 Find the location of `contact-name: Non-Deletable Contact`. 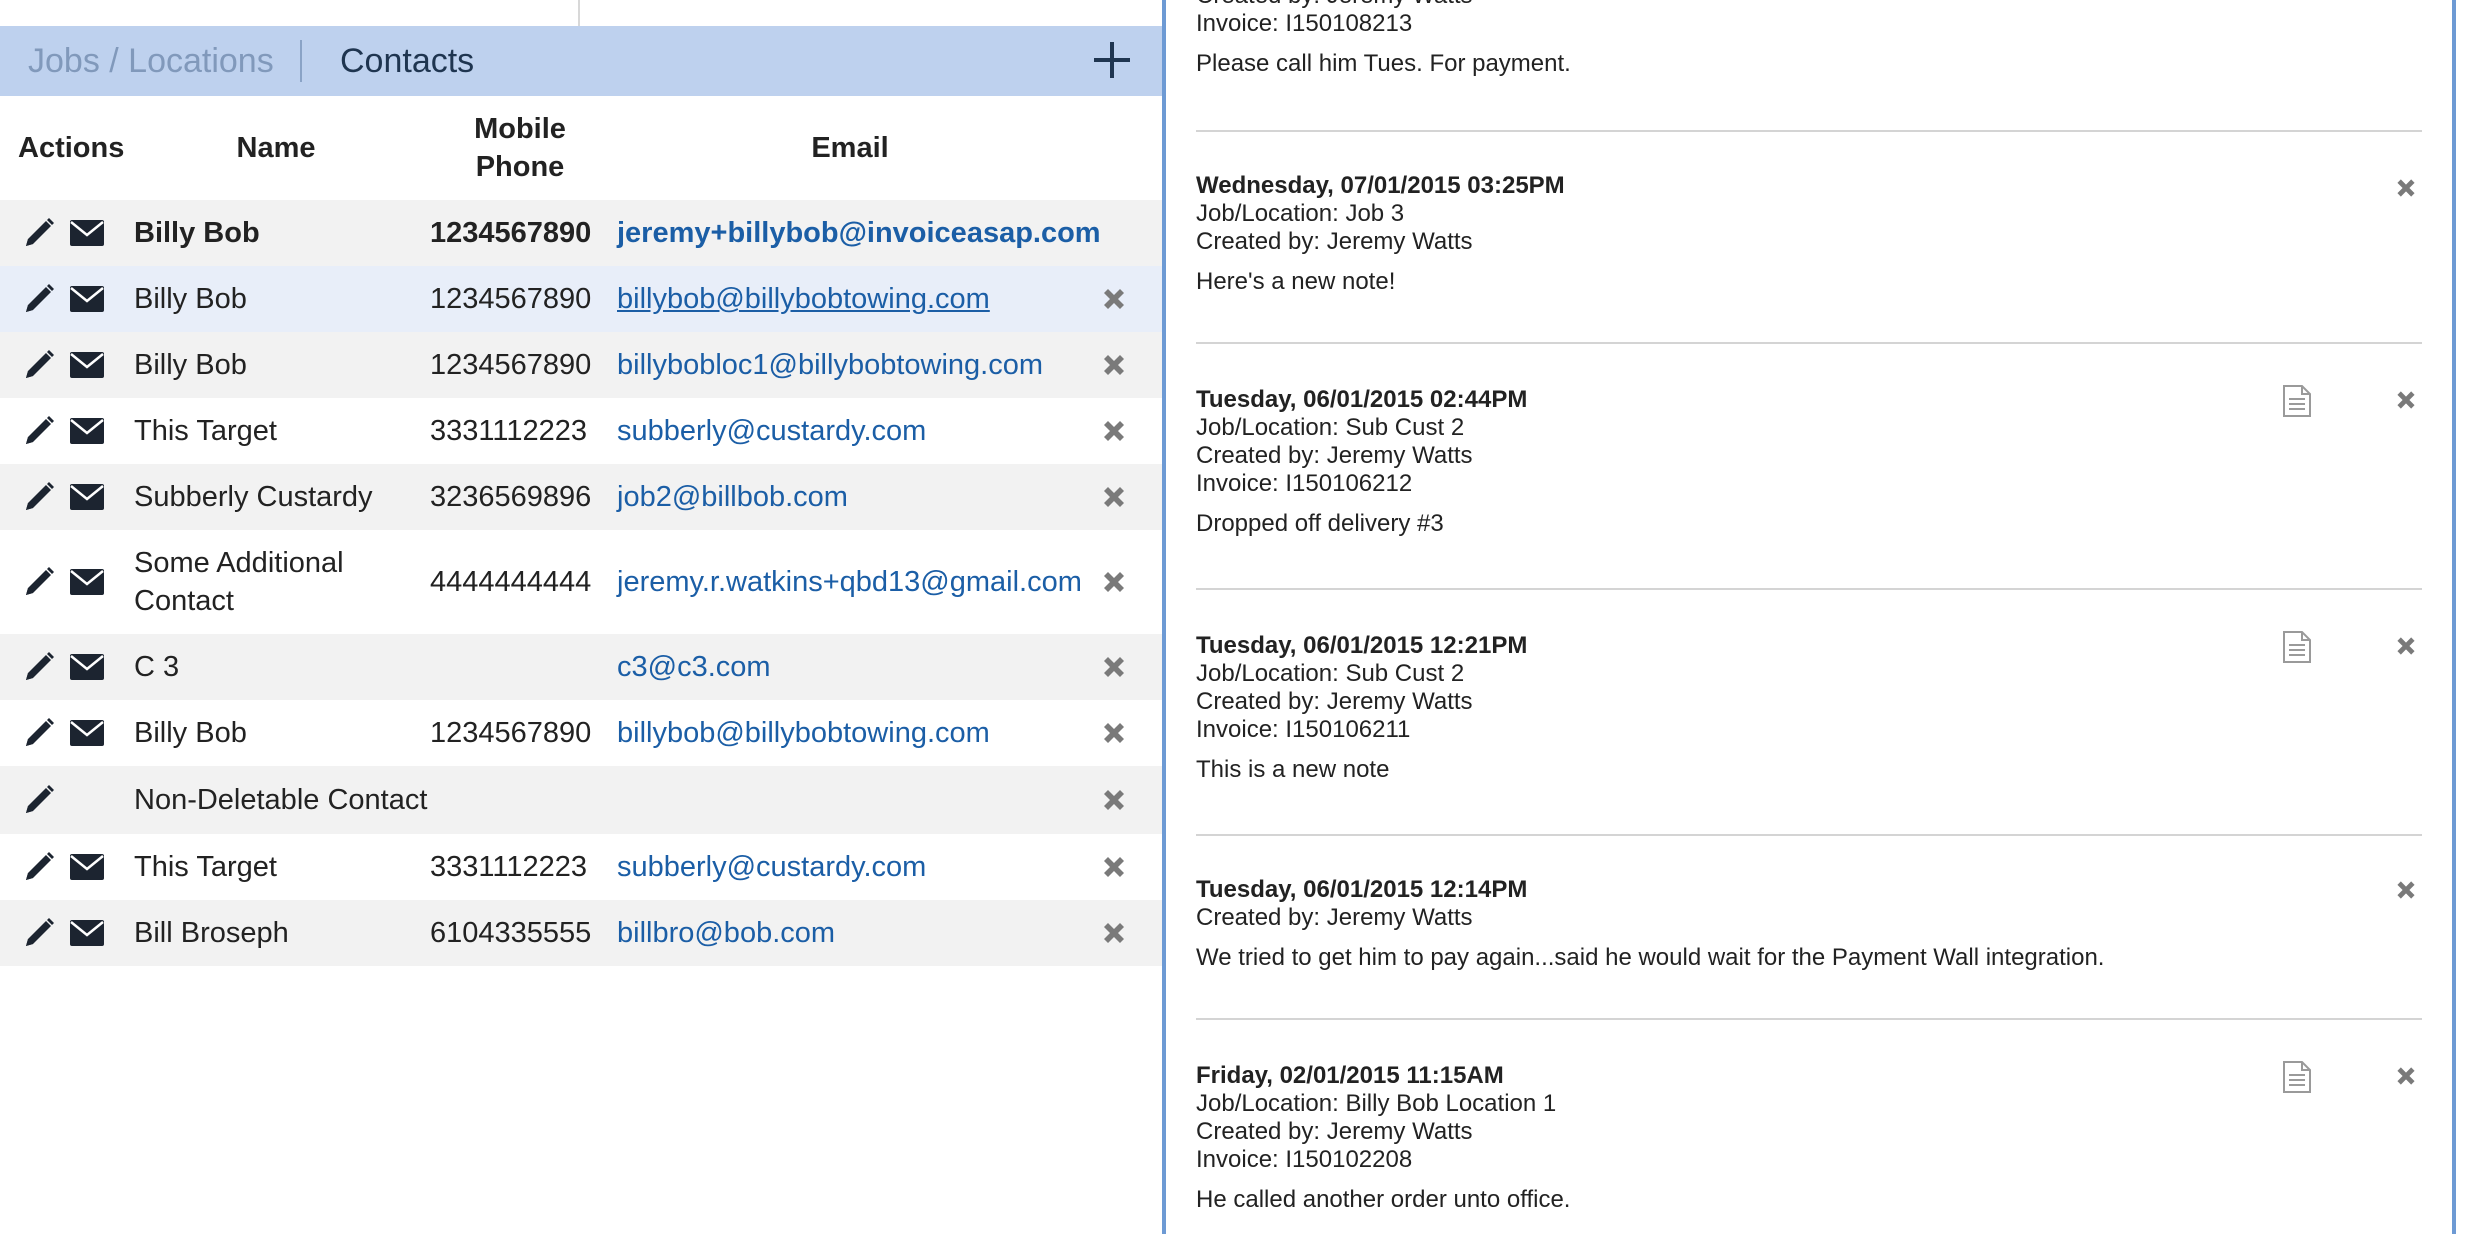

contact-name: Non-Deletable Contact is located at coordinates (281, 800).